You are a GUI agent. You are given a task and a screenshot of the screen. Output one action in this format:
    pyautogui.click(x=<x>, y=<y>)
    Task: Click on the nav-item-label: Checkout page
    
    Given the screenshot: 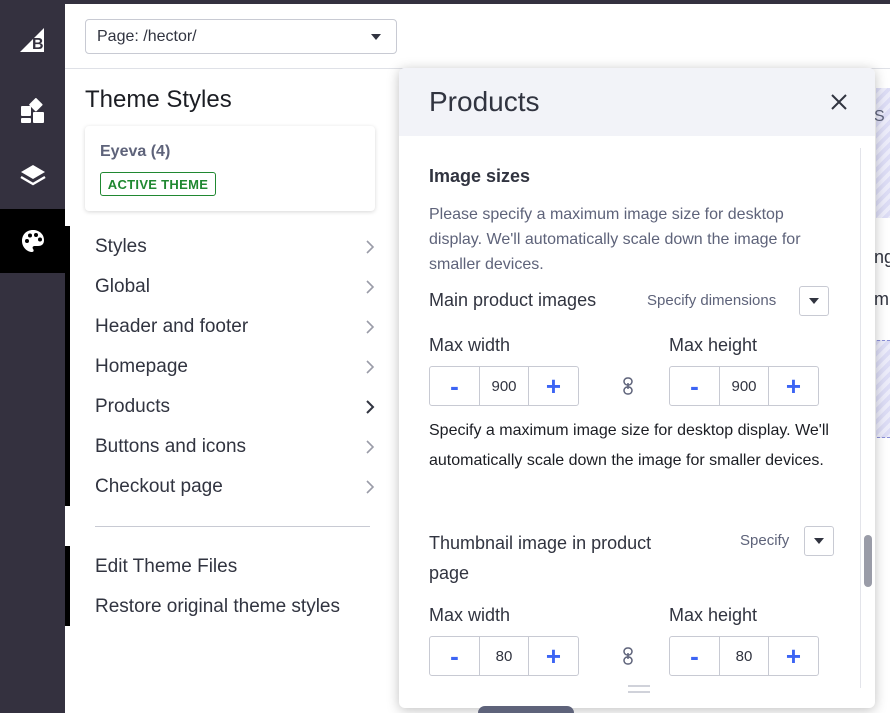 What is the action you would take?
    pyautogui.click(x=159, y=486)
    